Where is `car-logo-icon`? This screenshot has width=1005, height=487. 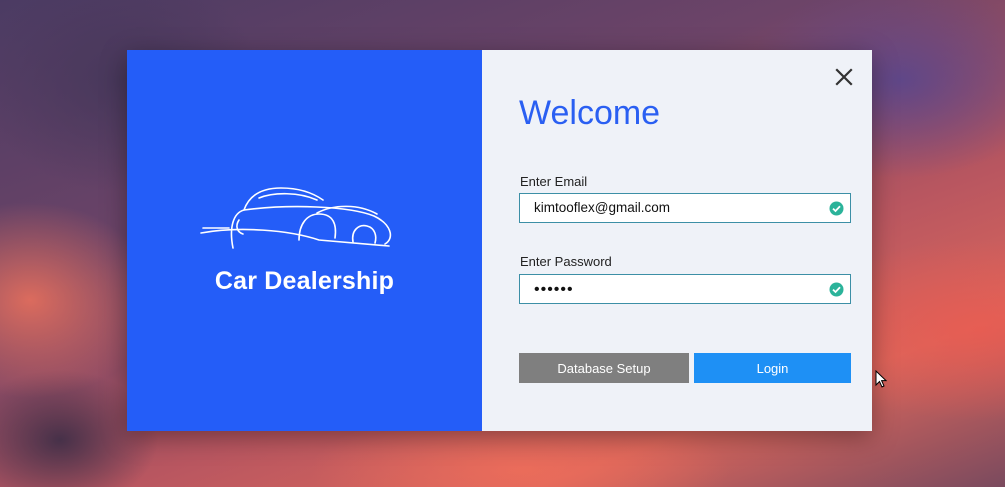 car-logo-icon is located at coordinates (296, 218).